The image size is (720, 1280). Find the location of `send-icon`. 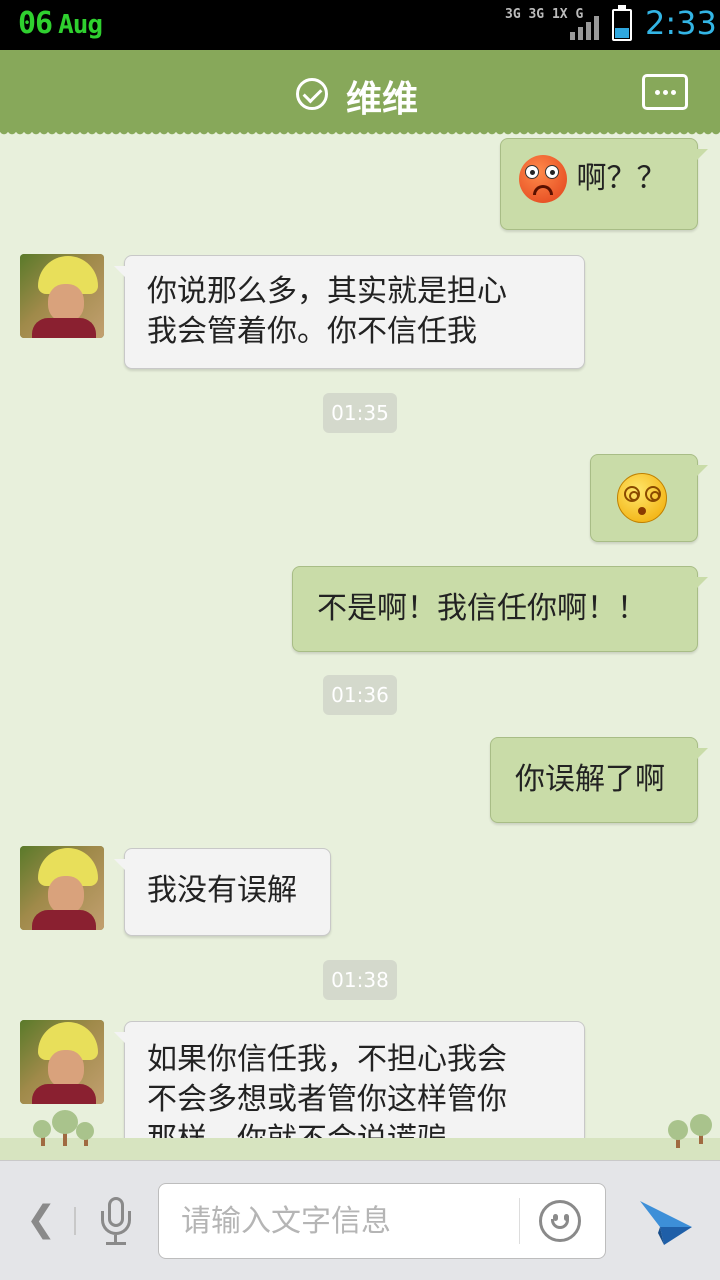

send-icon is located at coordinates (666, 1221).